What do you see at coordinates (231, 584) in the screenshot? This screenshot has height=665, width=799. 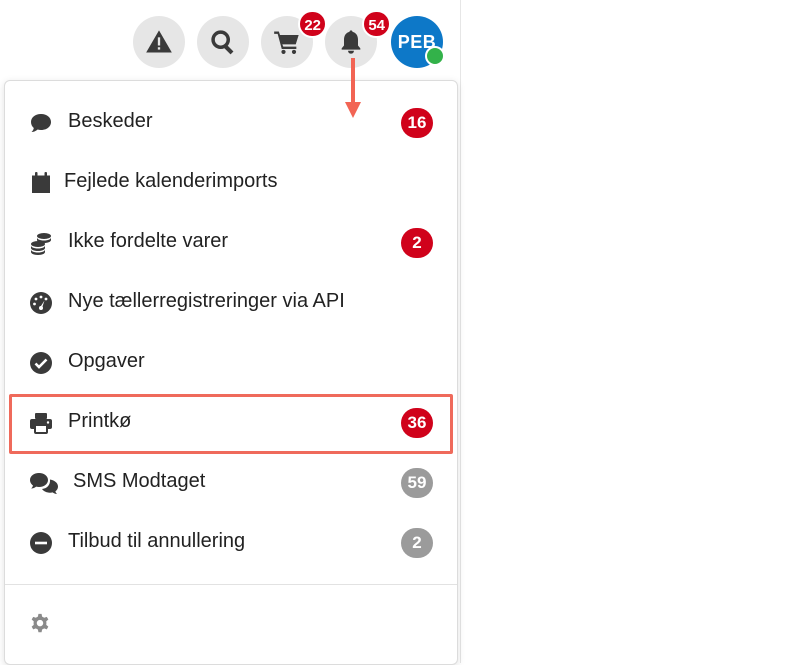 I see `menu-divider` at bounding box center [231, 584].